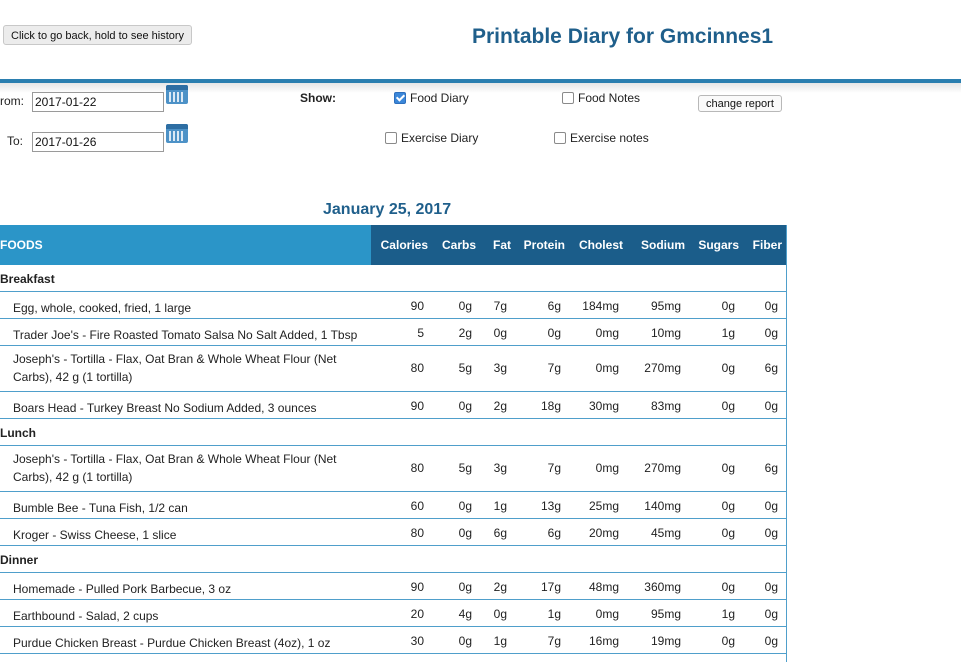 This screenshot has height=662, width=961. What do you see at coordinates (600, 306) in the screenshot?
I see `cell-cholest: 184mg` at bounding box center [600, 306].